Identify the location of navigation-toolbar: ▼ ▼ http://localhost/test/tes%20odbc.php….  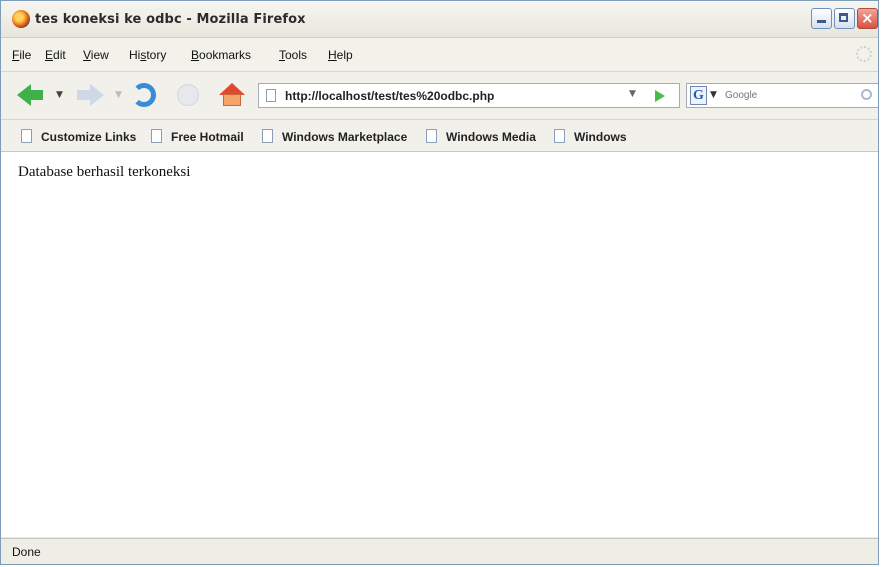
(439, 96).